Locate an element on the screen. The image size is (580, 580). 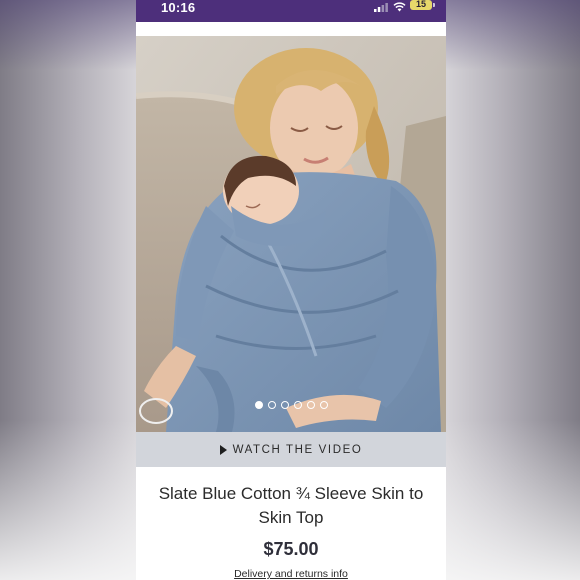
product-price: $75.00 is located at coordinates (291, 549).